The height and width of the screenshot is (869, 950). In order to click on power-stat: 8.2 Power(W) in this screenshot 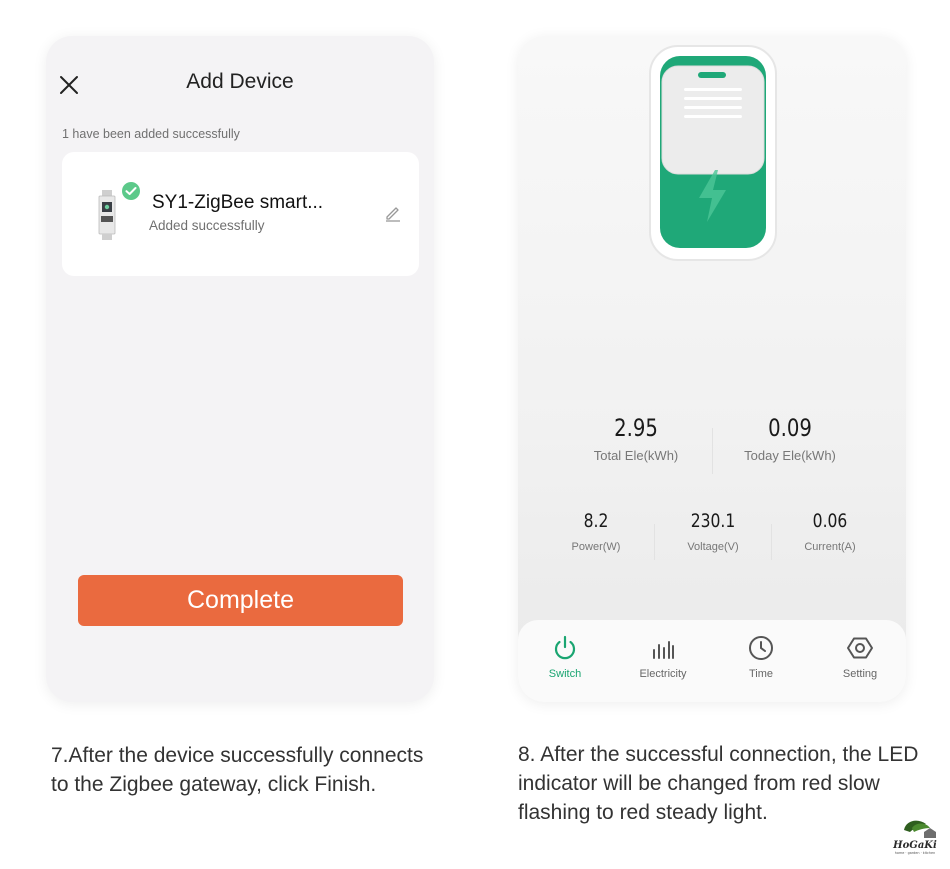, I will do `click(596, 531)`.